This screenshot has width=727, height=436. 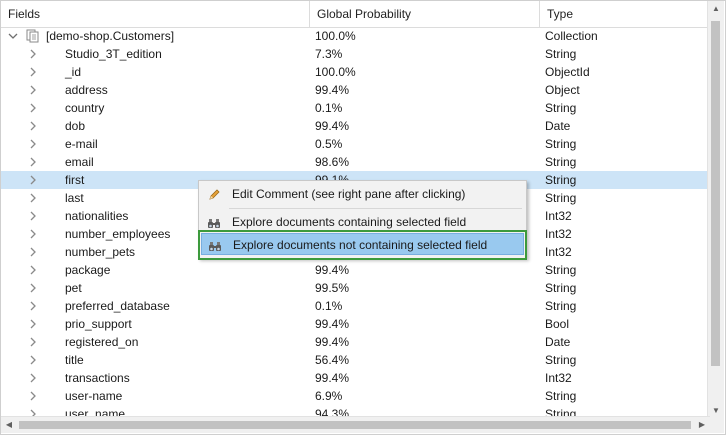 I want to click on chevron-down-icon, so click(x=13, y=36).